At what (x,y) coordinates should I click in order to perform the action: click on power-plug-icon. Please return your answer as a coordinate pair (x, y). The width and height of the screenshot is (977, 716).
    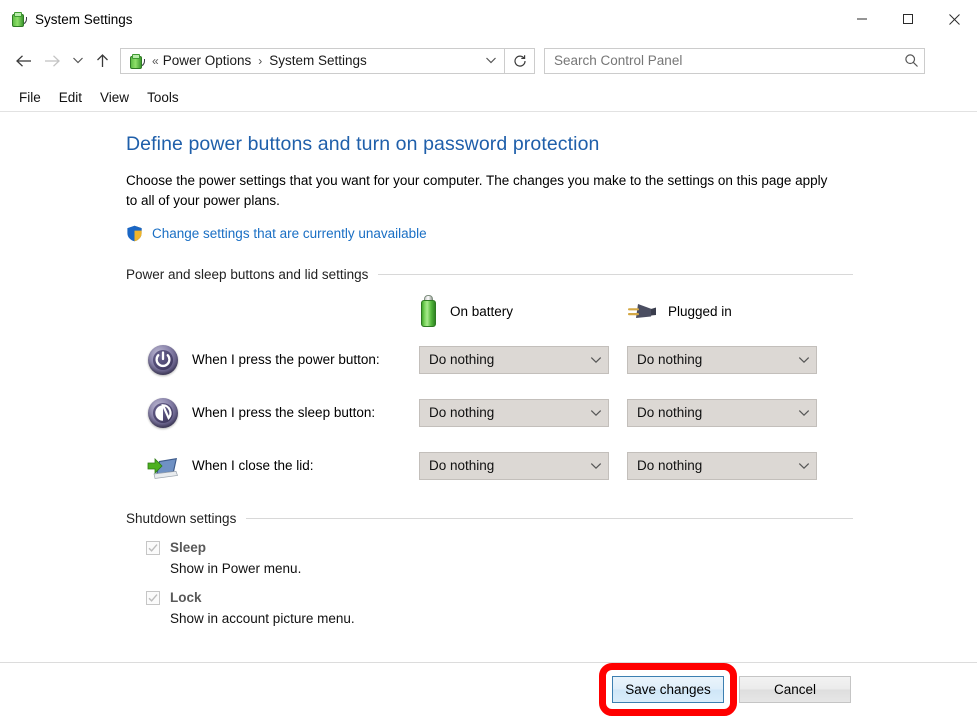
    Looking at the image, I should click on (642, 311).